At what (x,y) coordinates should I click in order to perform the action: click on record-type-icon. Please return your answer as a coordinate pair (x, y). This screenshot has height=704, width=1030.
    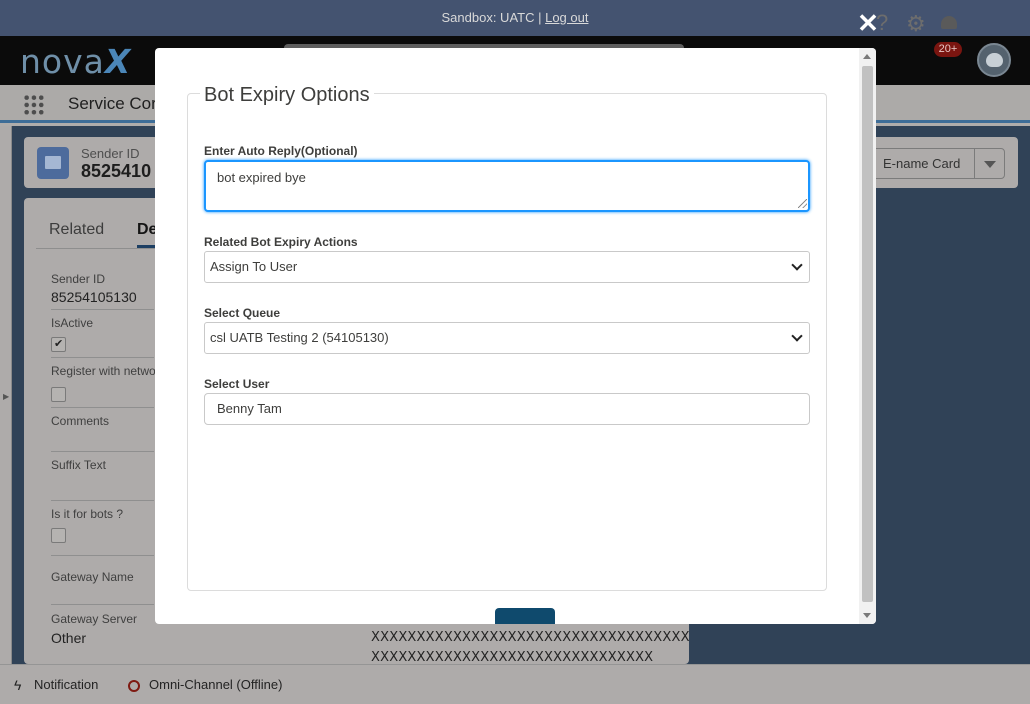
    Looking at the image, I should click on (53, 163).